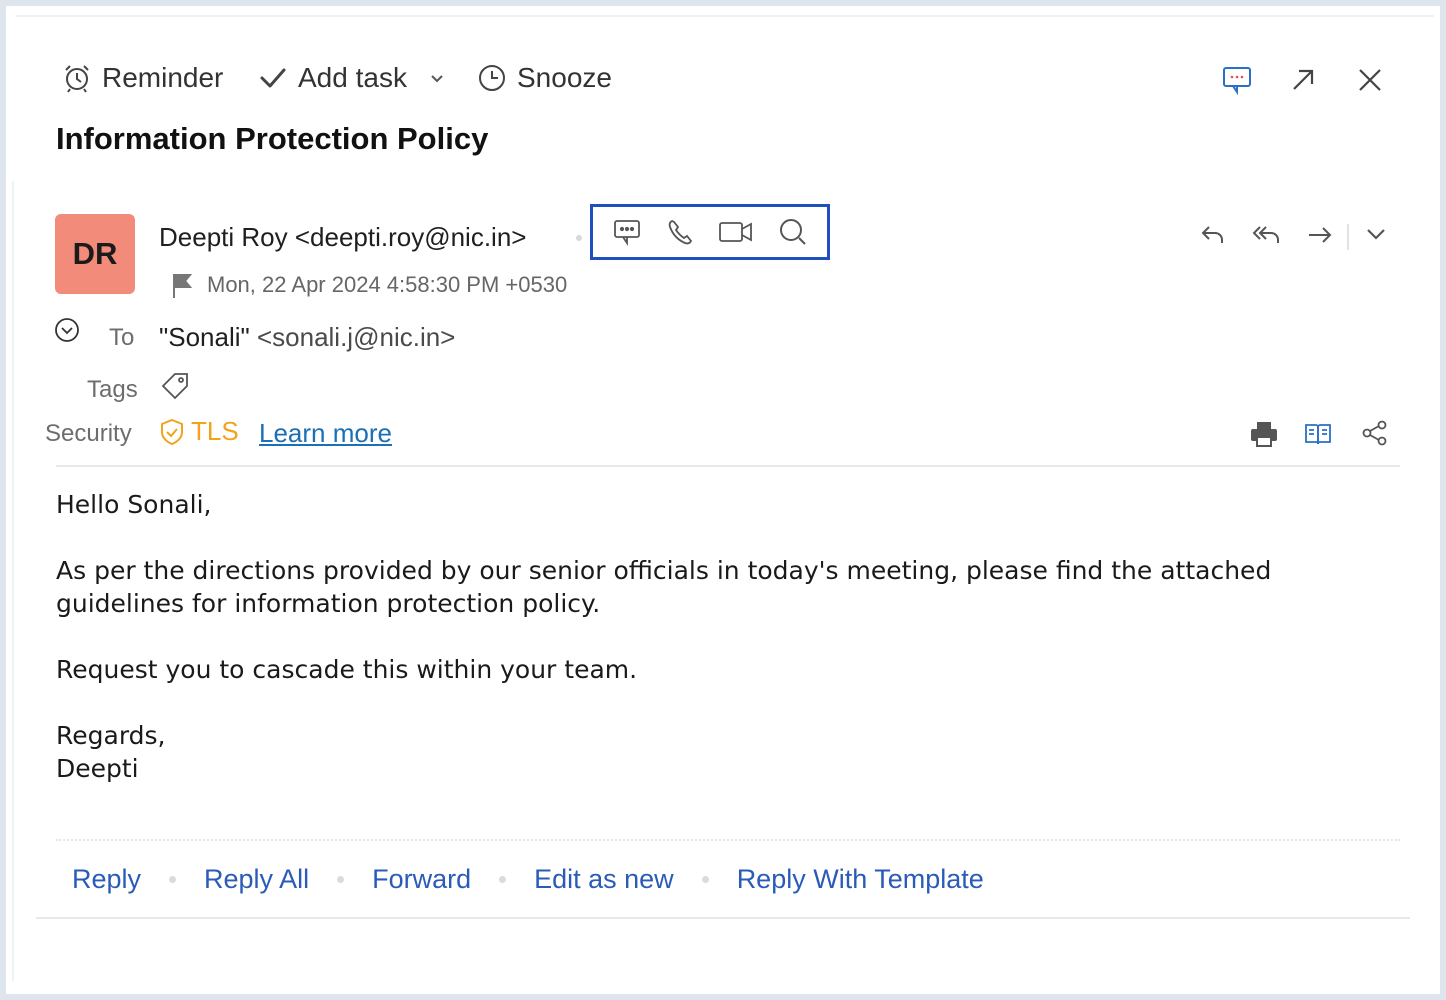 This screenshot has height=1000, width=1446. Describe the element at coordinates (256, 879) in the screenshot. I see `reply-all-button: Reply All` at that location.